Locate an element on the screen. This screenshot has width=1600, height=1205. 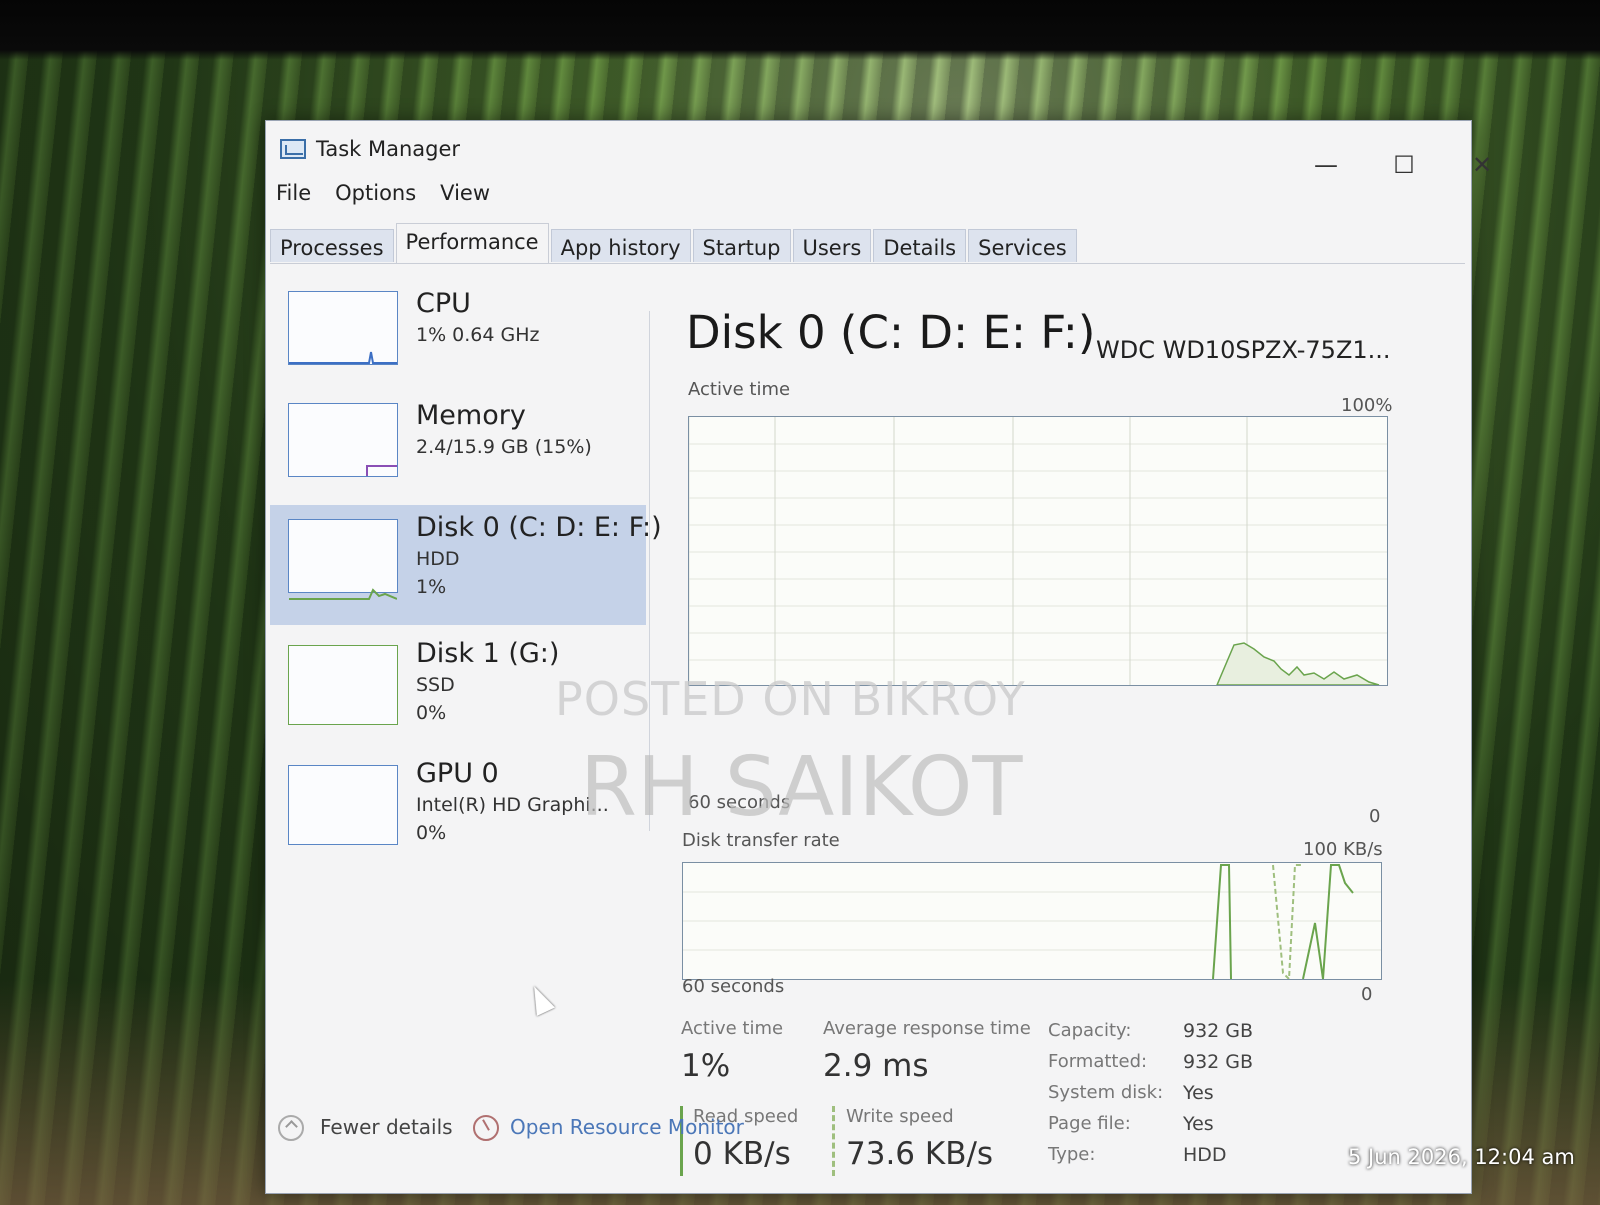
menu-options: Options is located at coordinates (375, 197).